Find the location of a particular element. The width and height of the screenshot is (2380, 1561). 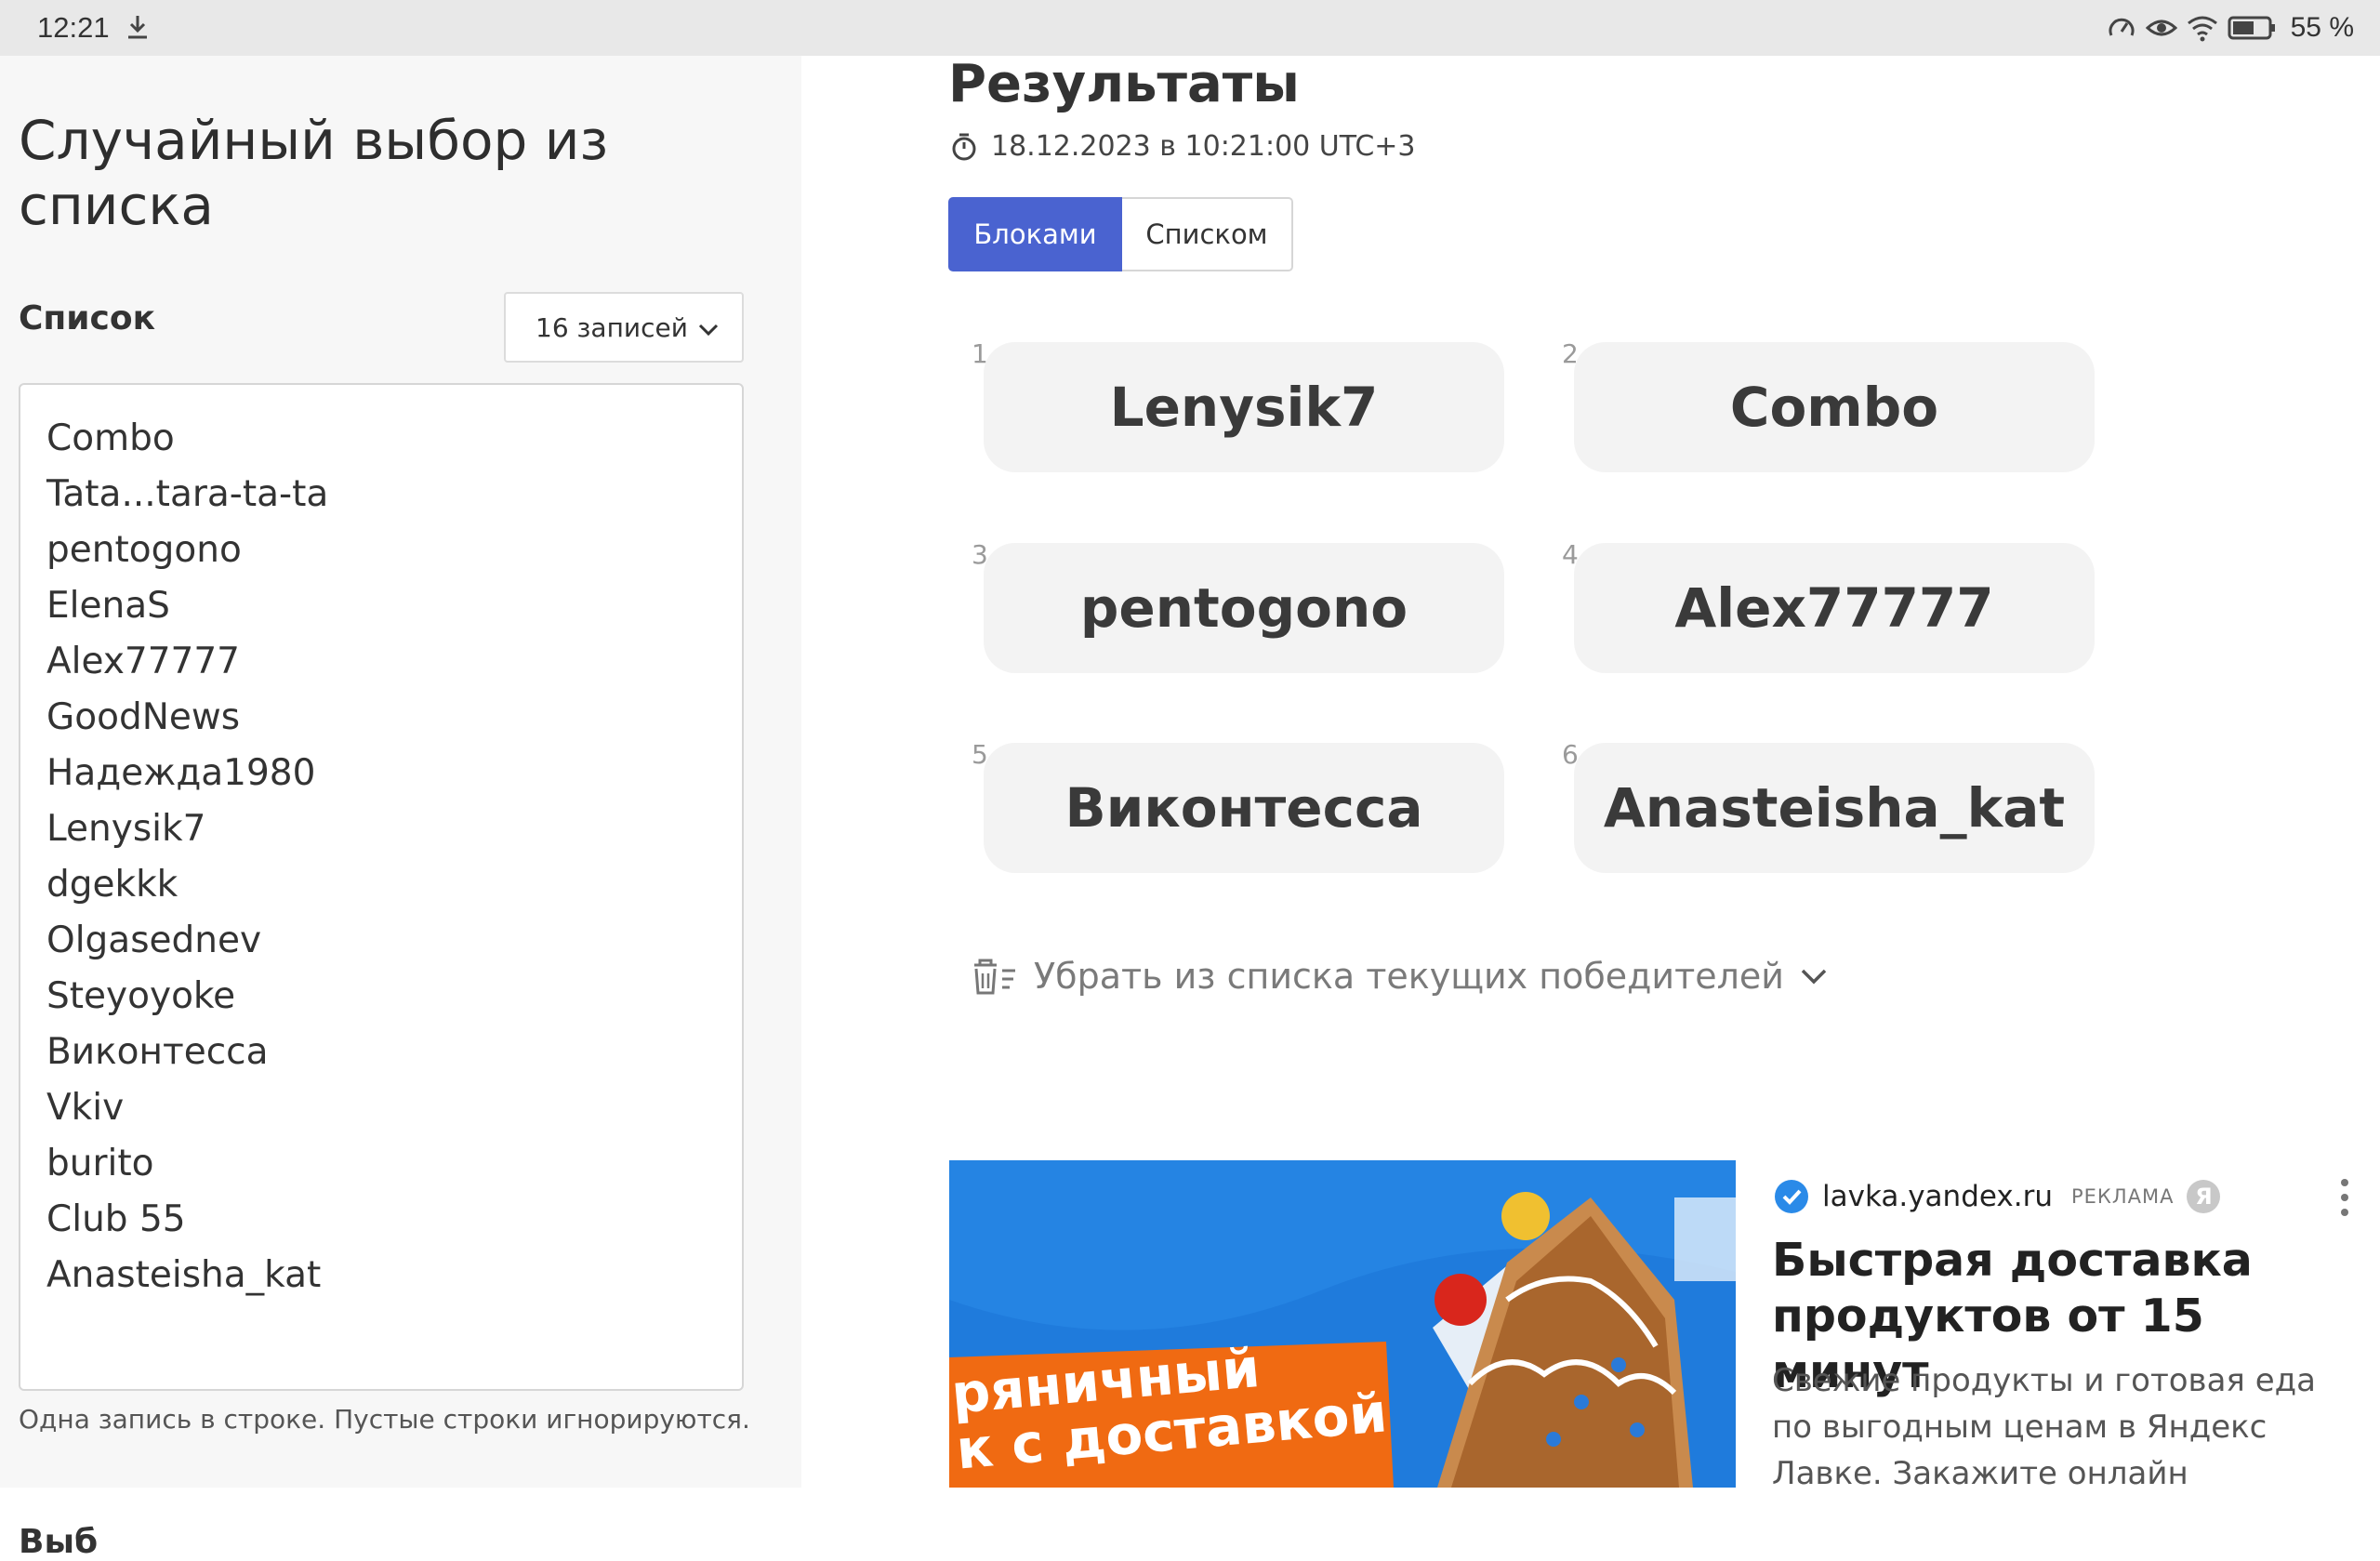

list-entry: Anasteisha_kat is located at coordinates (184, 1275).